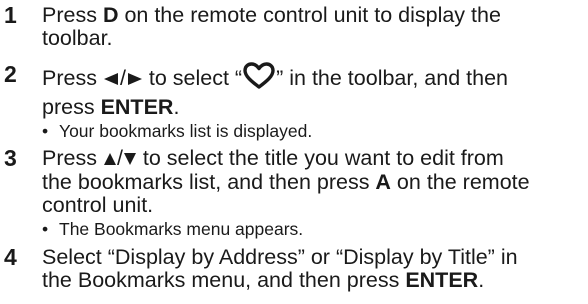 The width and height of the screenshot is (588, 304). Describe the element at coordinates (98, 204) in the screenshot. I see `step-text-line: control unit.` at that location.